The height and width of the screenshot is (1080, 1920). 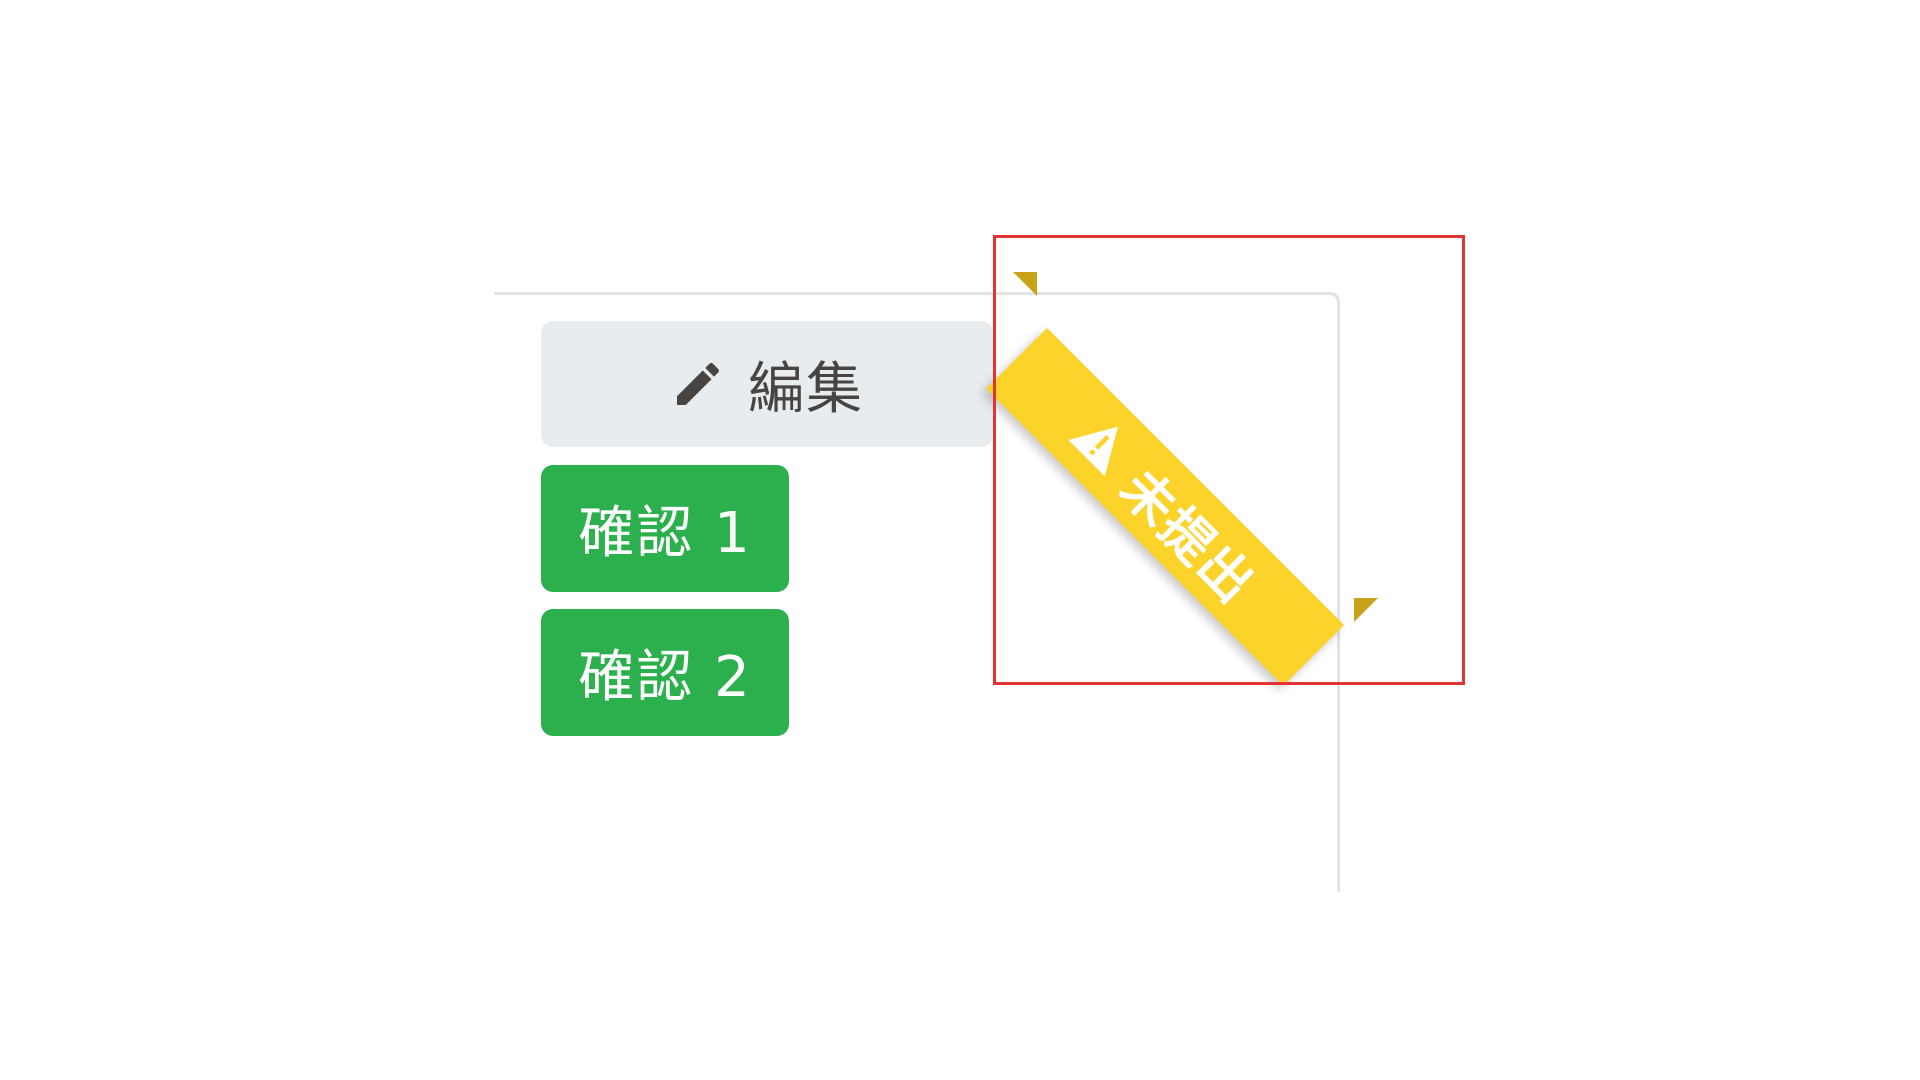 What do you see at coordinates (806, 389) in the screenshot?
I see `edit-button-label: 編集` at bounding box center [806, 389].